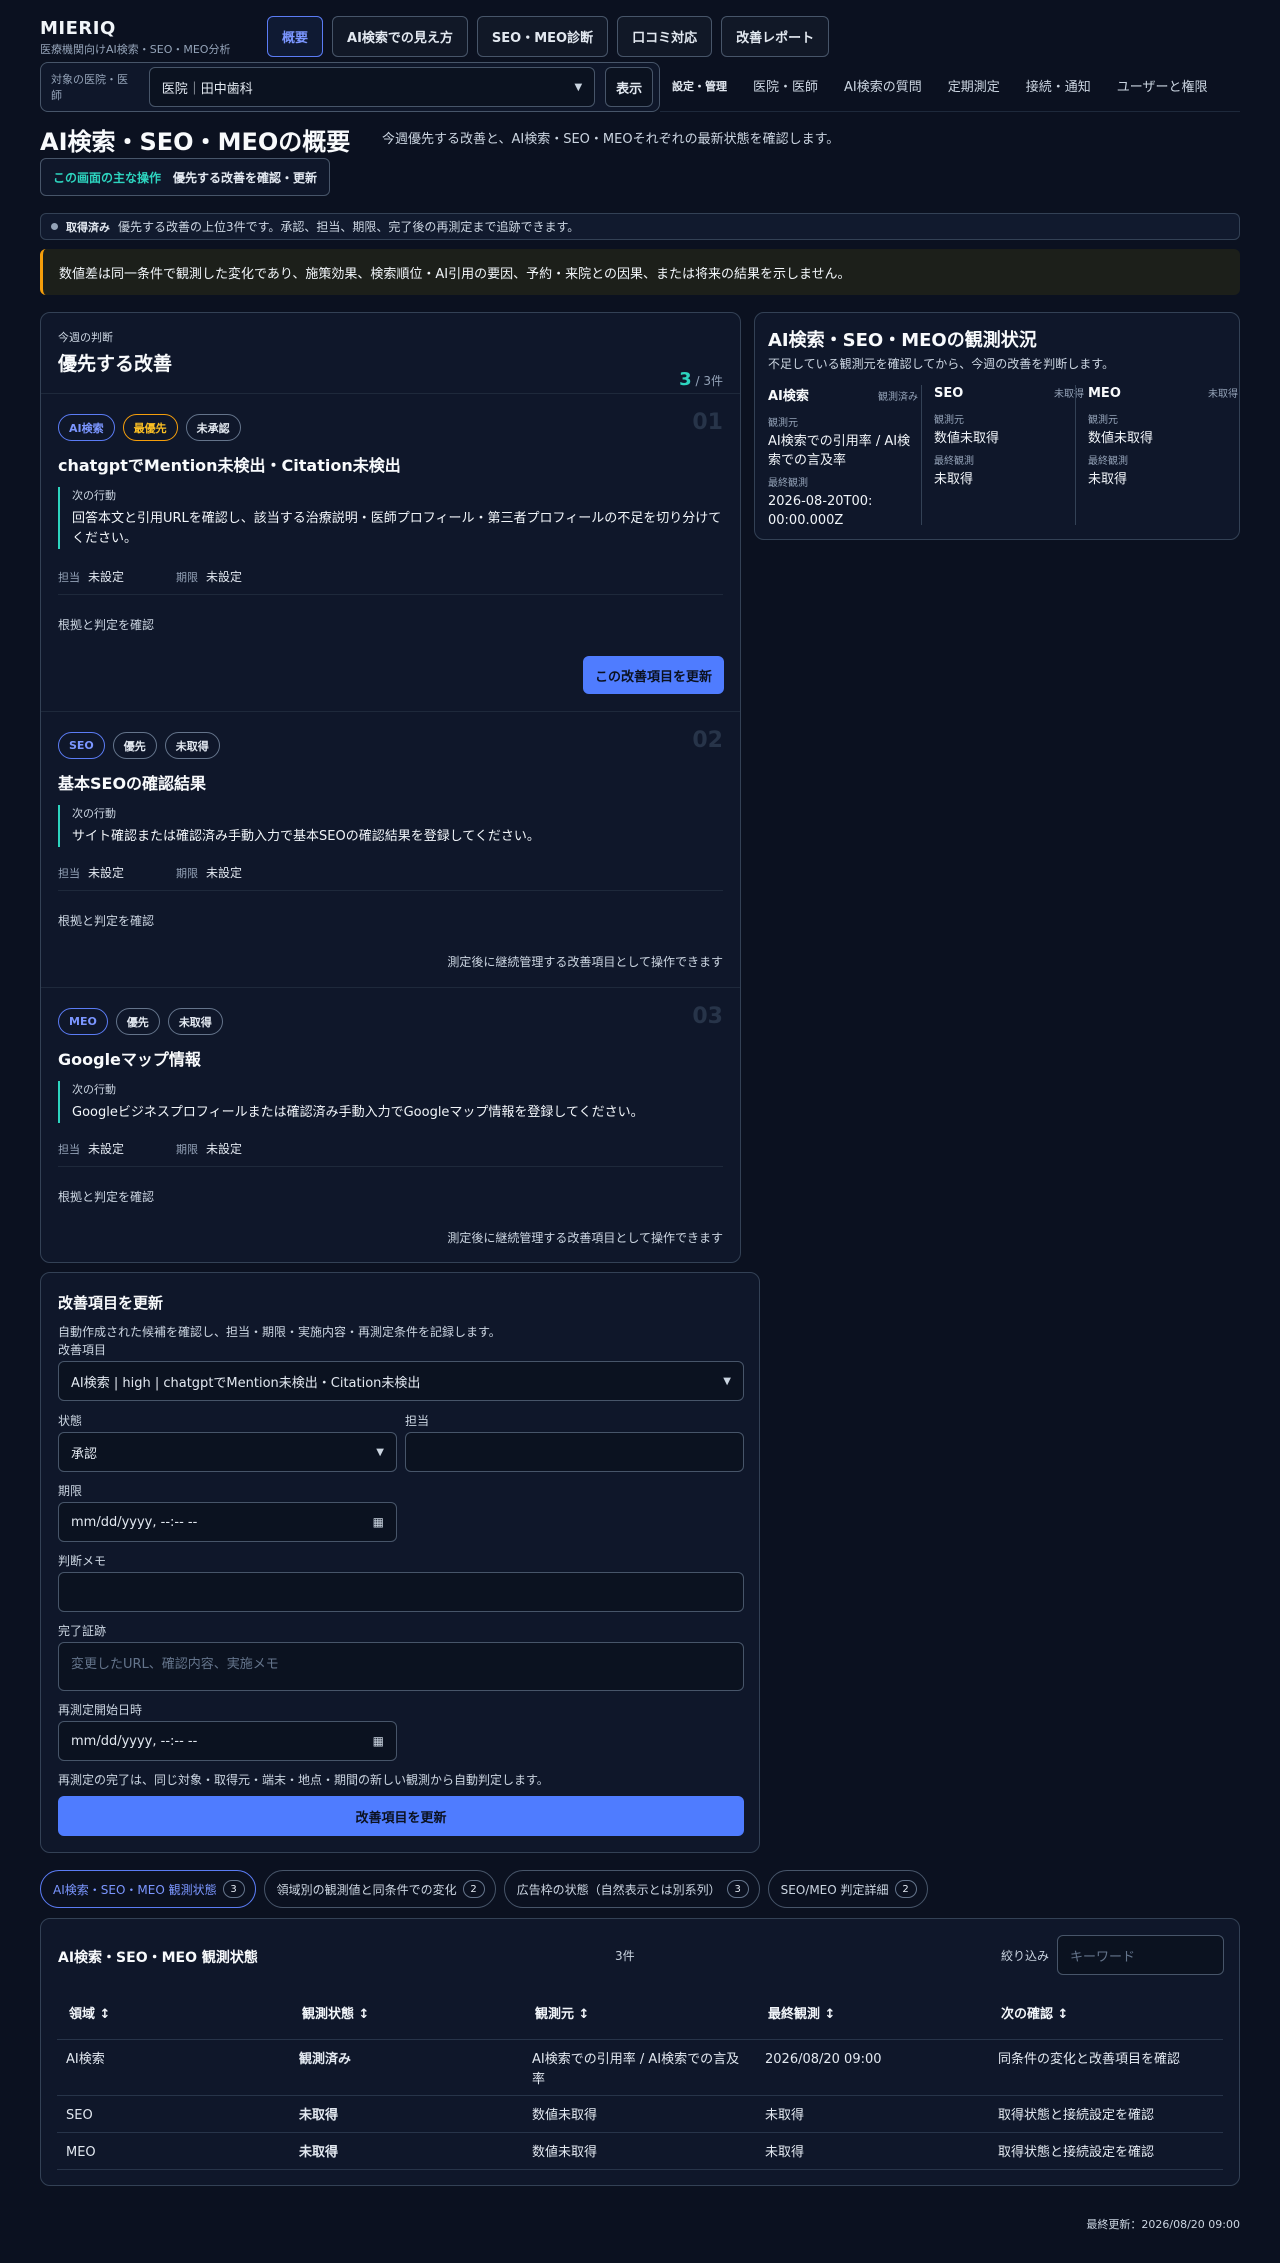 This screenshot has width=1280, height=2263. What do you see at coordinates (1104, 393) in the screenshot?
I see `obs-domain: MEO` at bounding box center [1104, 393].